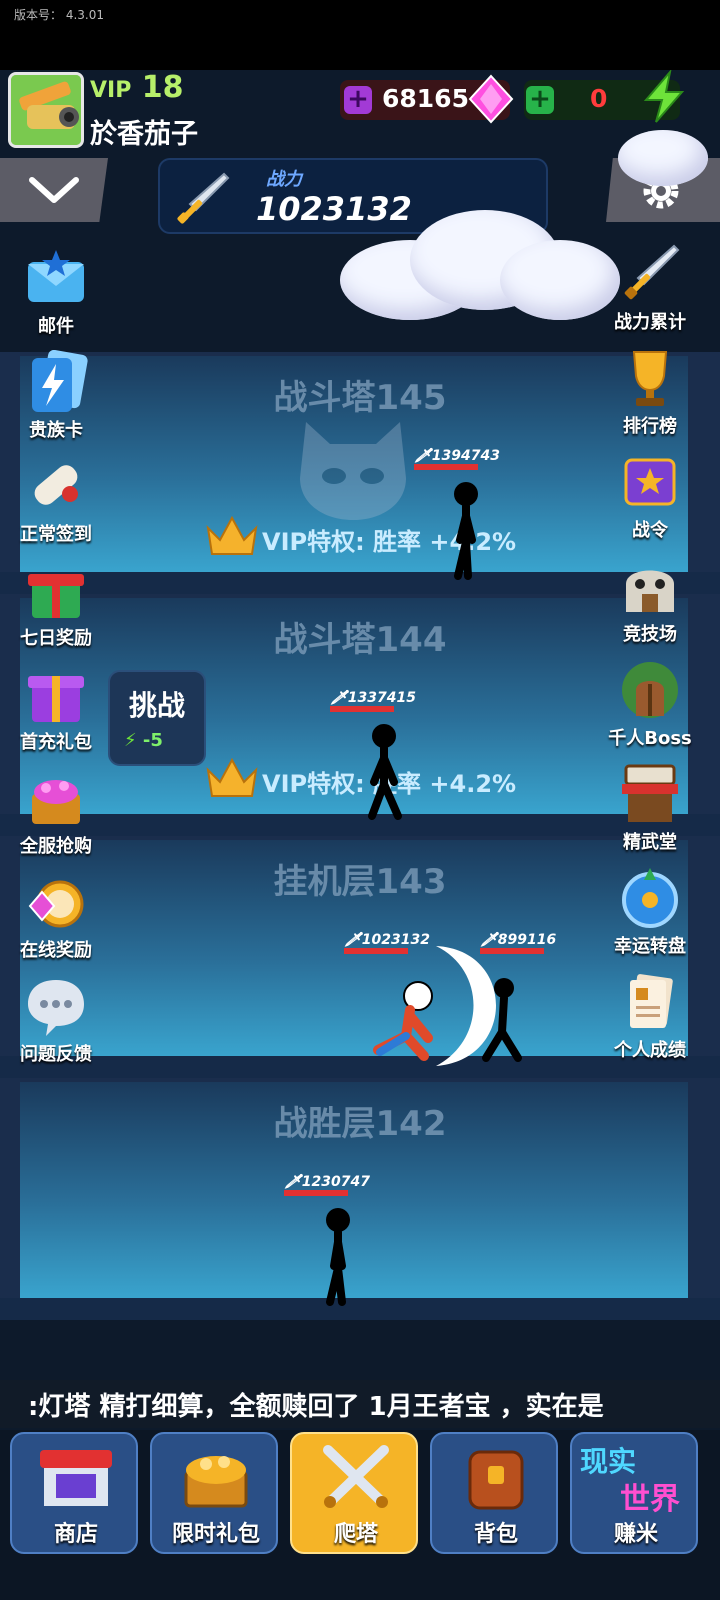 The width and height of the screenshot is (720, 1600). I want to click on enemy-power-label: 🗡1230747, so click(327, 1182).